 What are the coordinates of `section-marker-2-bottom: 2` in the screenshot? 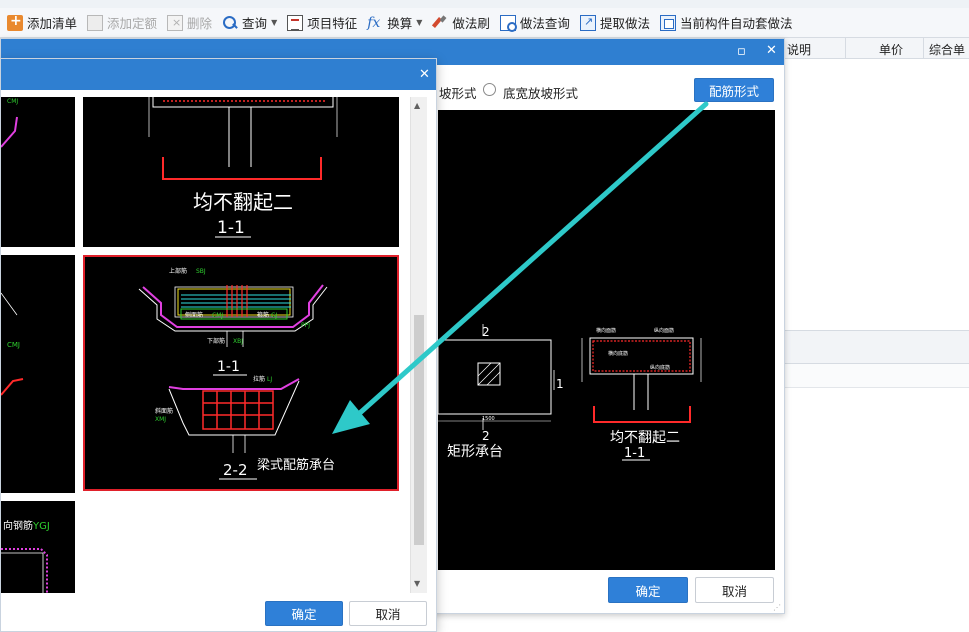 It's located at (486, 436).